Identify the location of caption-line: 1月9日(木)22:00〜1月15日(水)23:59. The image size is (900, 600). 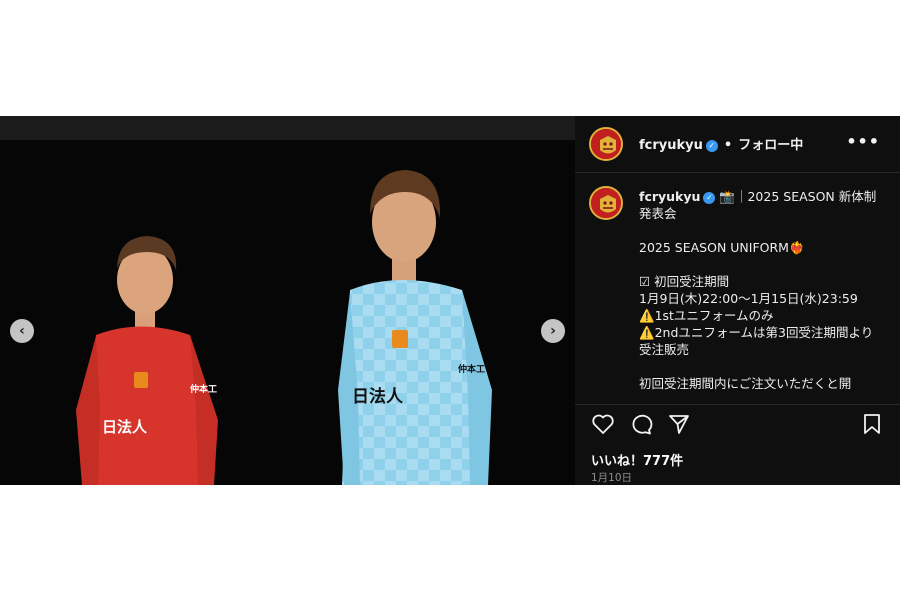
(748, 298).